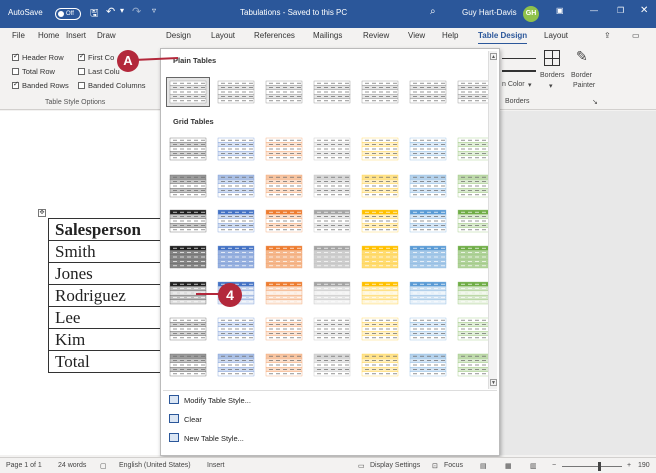 The image size is (656, 473). What do you see at coordinates (592, 466) in the screenshot?
I see `zoom-slider` at bounding box center [592, 466].